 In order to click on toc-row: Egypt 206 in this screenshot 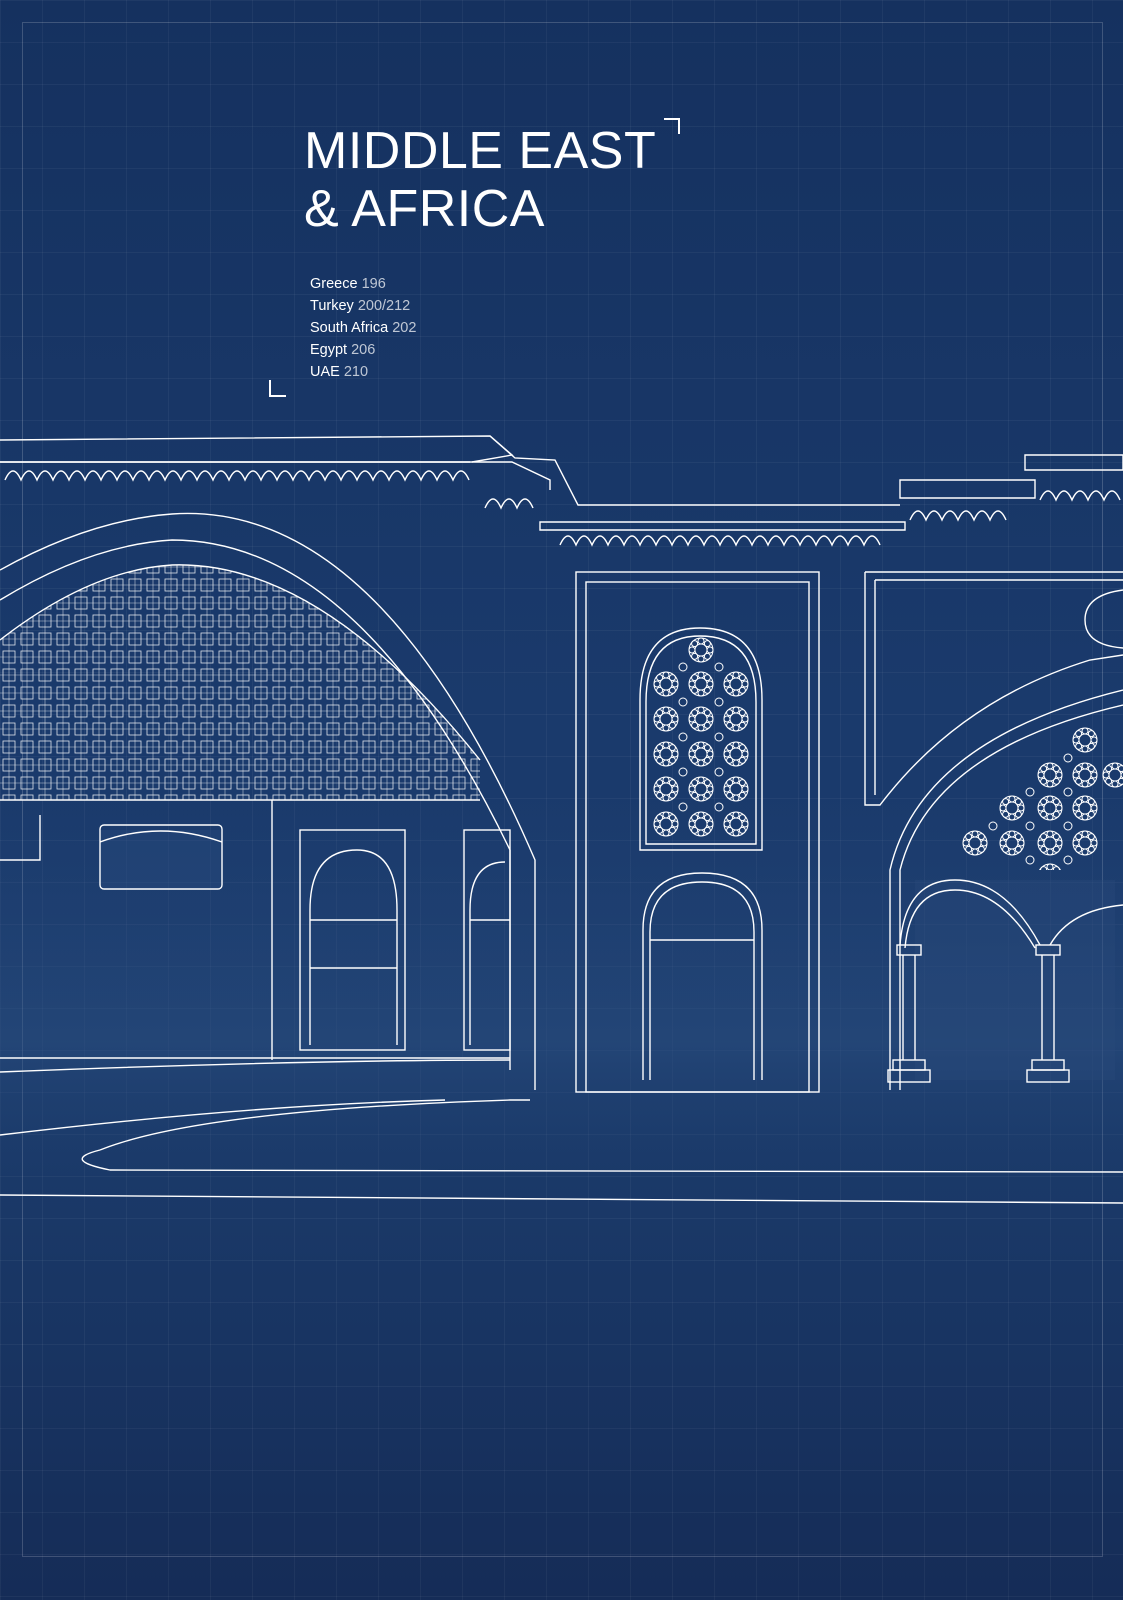, I will do `click(363, 350)`.